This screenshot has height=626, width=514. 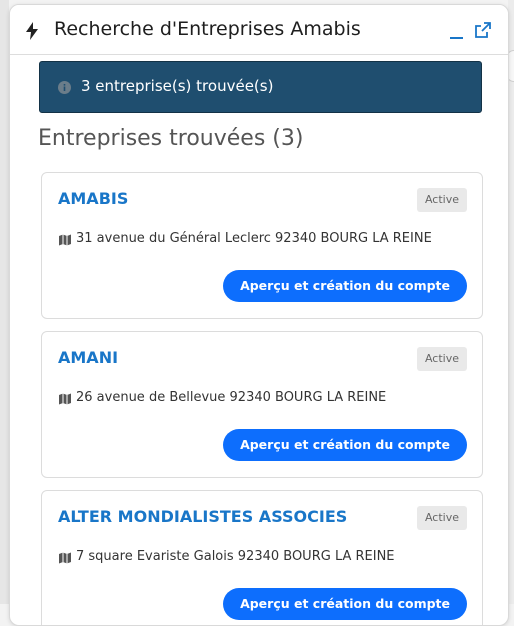 What do you see at coordinates (64, 87) in the screenshot?
I see `info-icon` at bounding box center [64, 87].